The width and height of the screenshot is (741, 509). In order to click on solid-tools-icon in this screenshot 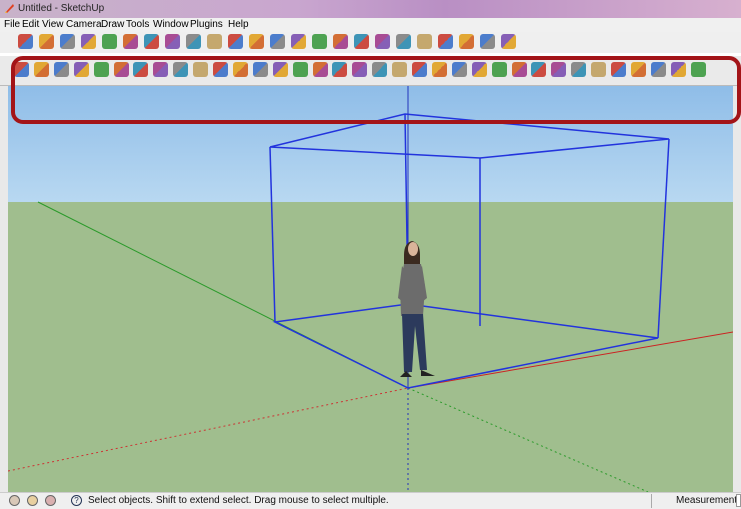, I will do `click(439, 69)`.